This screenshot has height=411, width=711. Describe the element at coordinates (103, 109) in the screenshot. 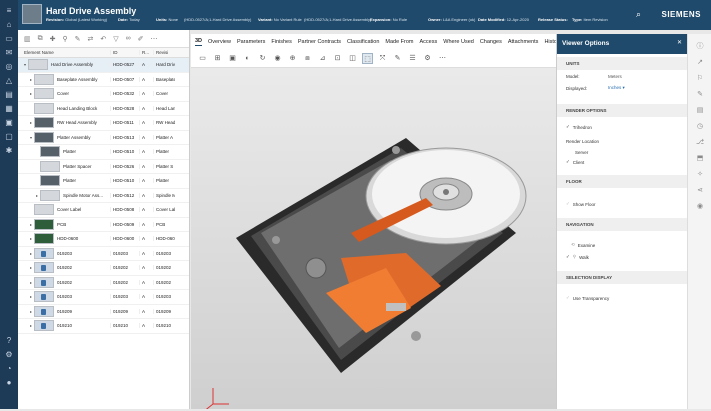

I see `tree-row: Head Landing Block HDD-0528 A Head Lan` at that location.